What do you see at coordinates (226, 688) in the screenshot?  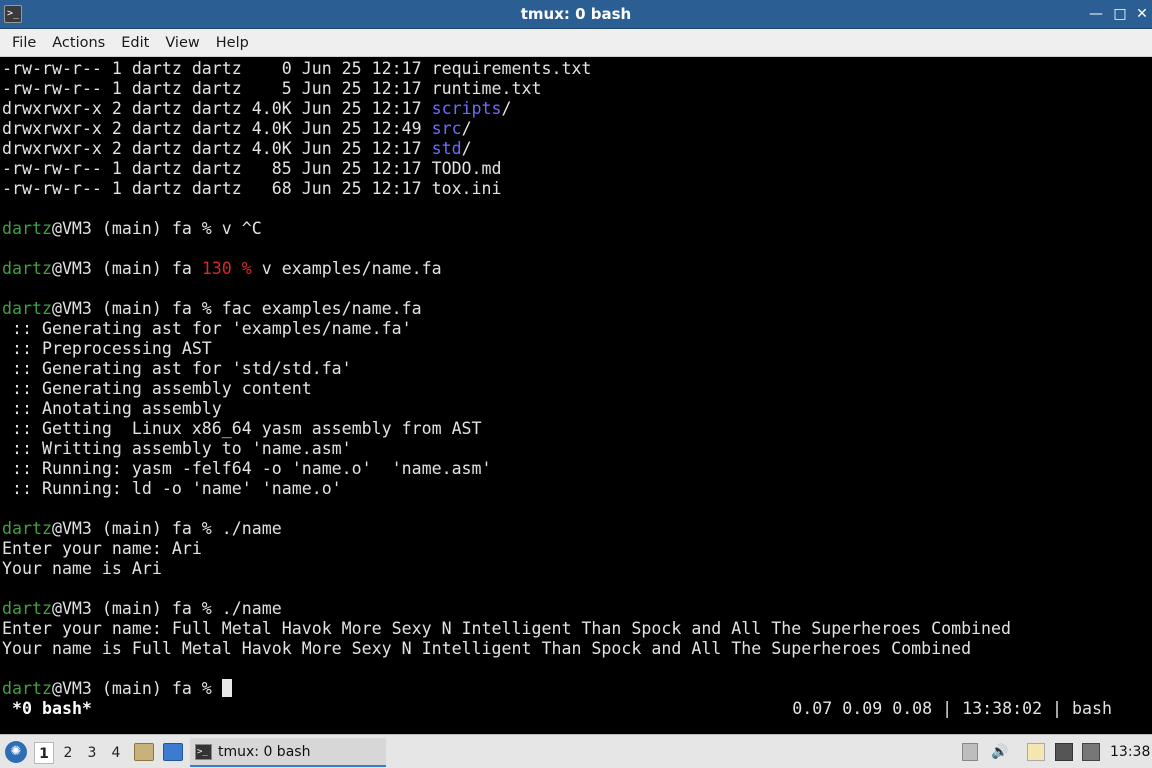 I see `terminal-cursor` at bounding box center [226, 688].